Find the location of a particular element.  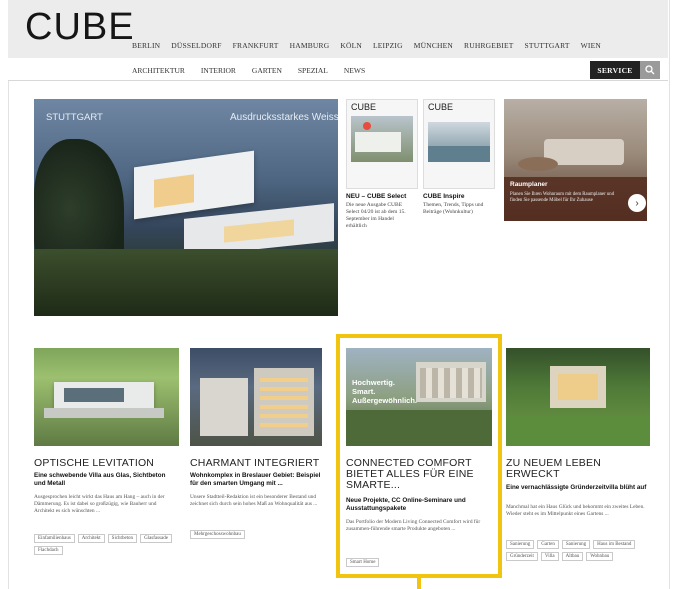

magazine-cover-inspire: CUBE is located at coordinates (459, 144).